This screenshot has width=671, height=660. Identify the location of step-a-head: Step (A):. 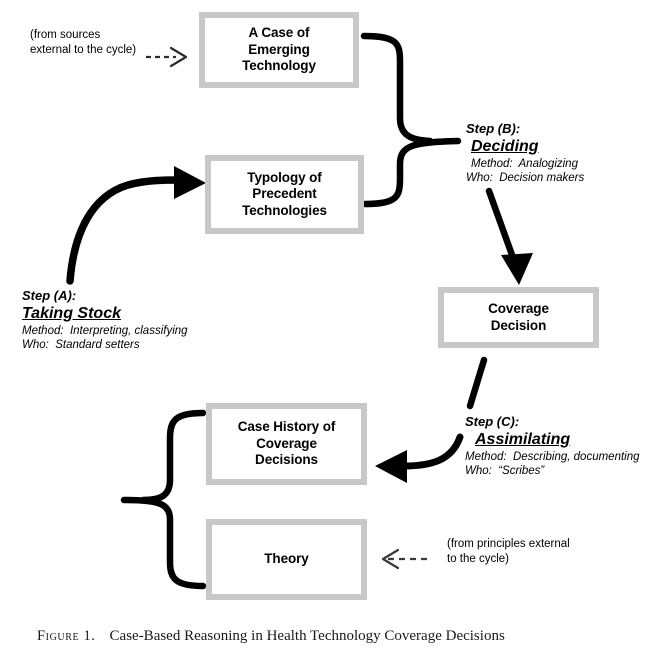
(49, 295).